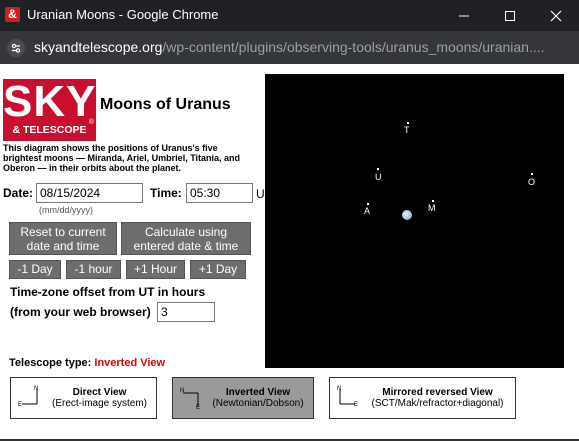 This screenshot has width=579, height=441. What do you see at coordinates (367, 211) in the screenshot?
I see `moon-label-ariel: A` at bounding box center [367, 211].